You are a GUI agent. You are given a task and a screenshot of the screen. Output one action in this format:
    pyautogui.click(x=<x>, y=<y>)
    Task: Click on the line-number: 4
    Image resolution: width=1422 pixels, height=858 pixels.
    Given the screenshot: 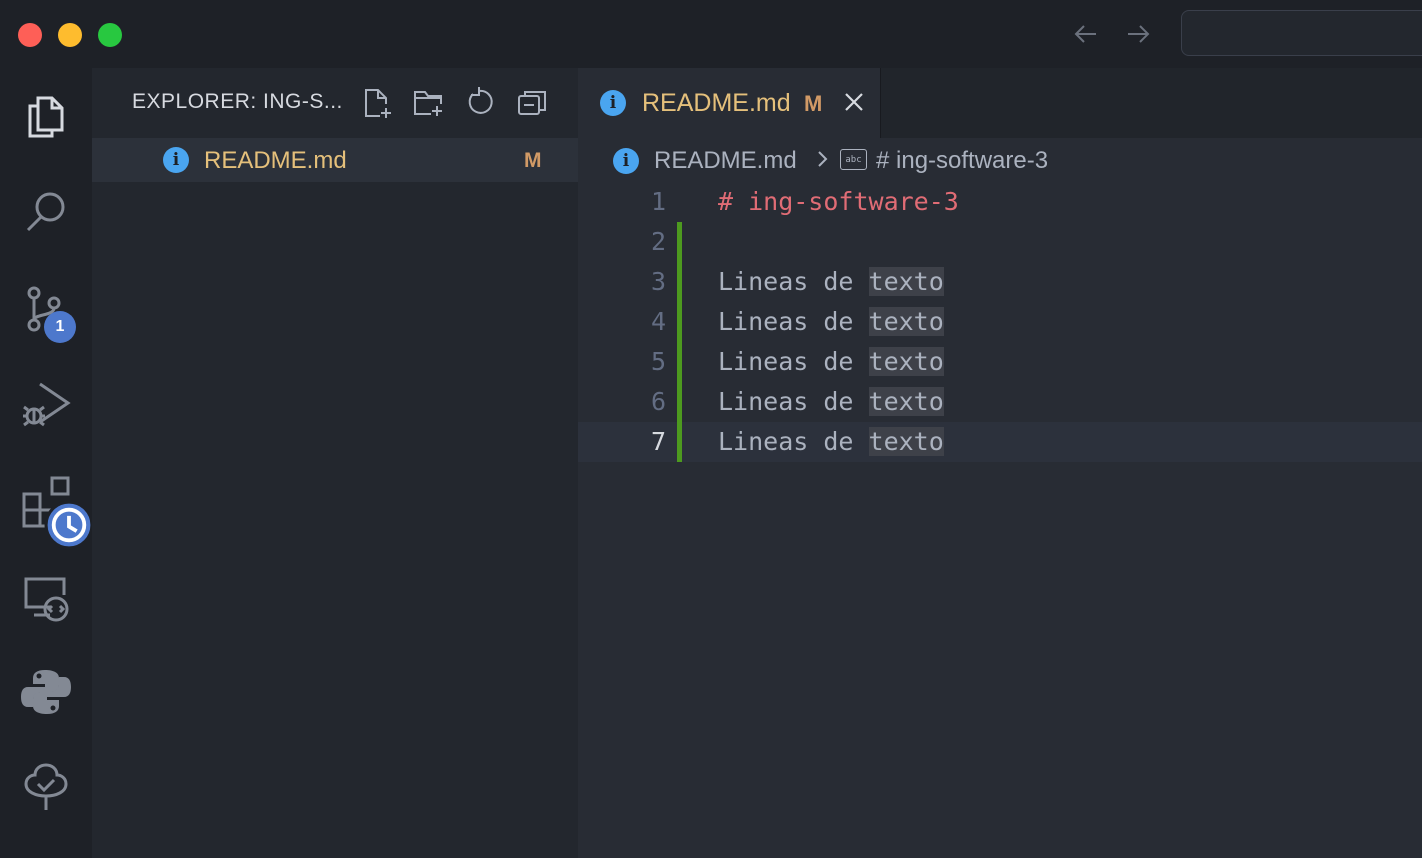 What is the action you would take?
    pyautogui.click(x=658, y=321)
    